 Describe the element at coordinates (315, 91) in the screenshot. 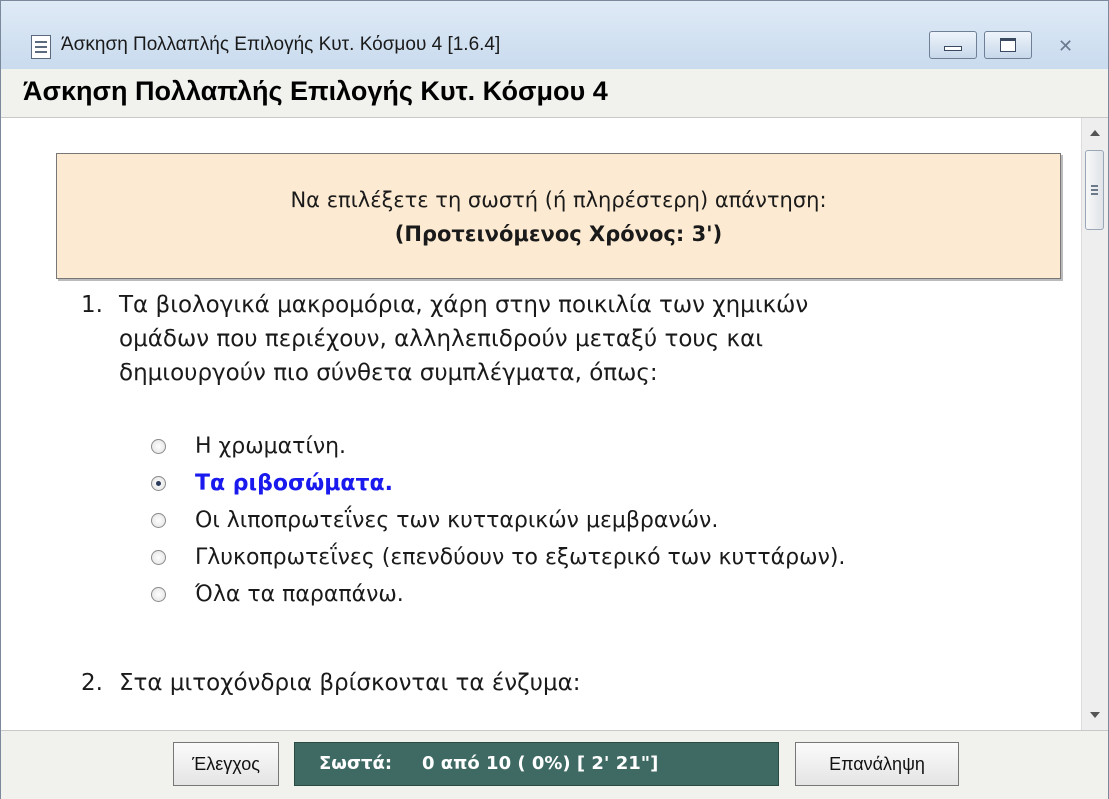

I see `page-title: Άσκηση Πολλαπλής Επιλογής Κυτ. Κόσμου 4` at that location.